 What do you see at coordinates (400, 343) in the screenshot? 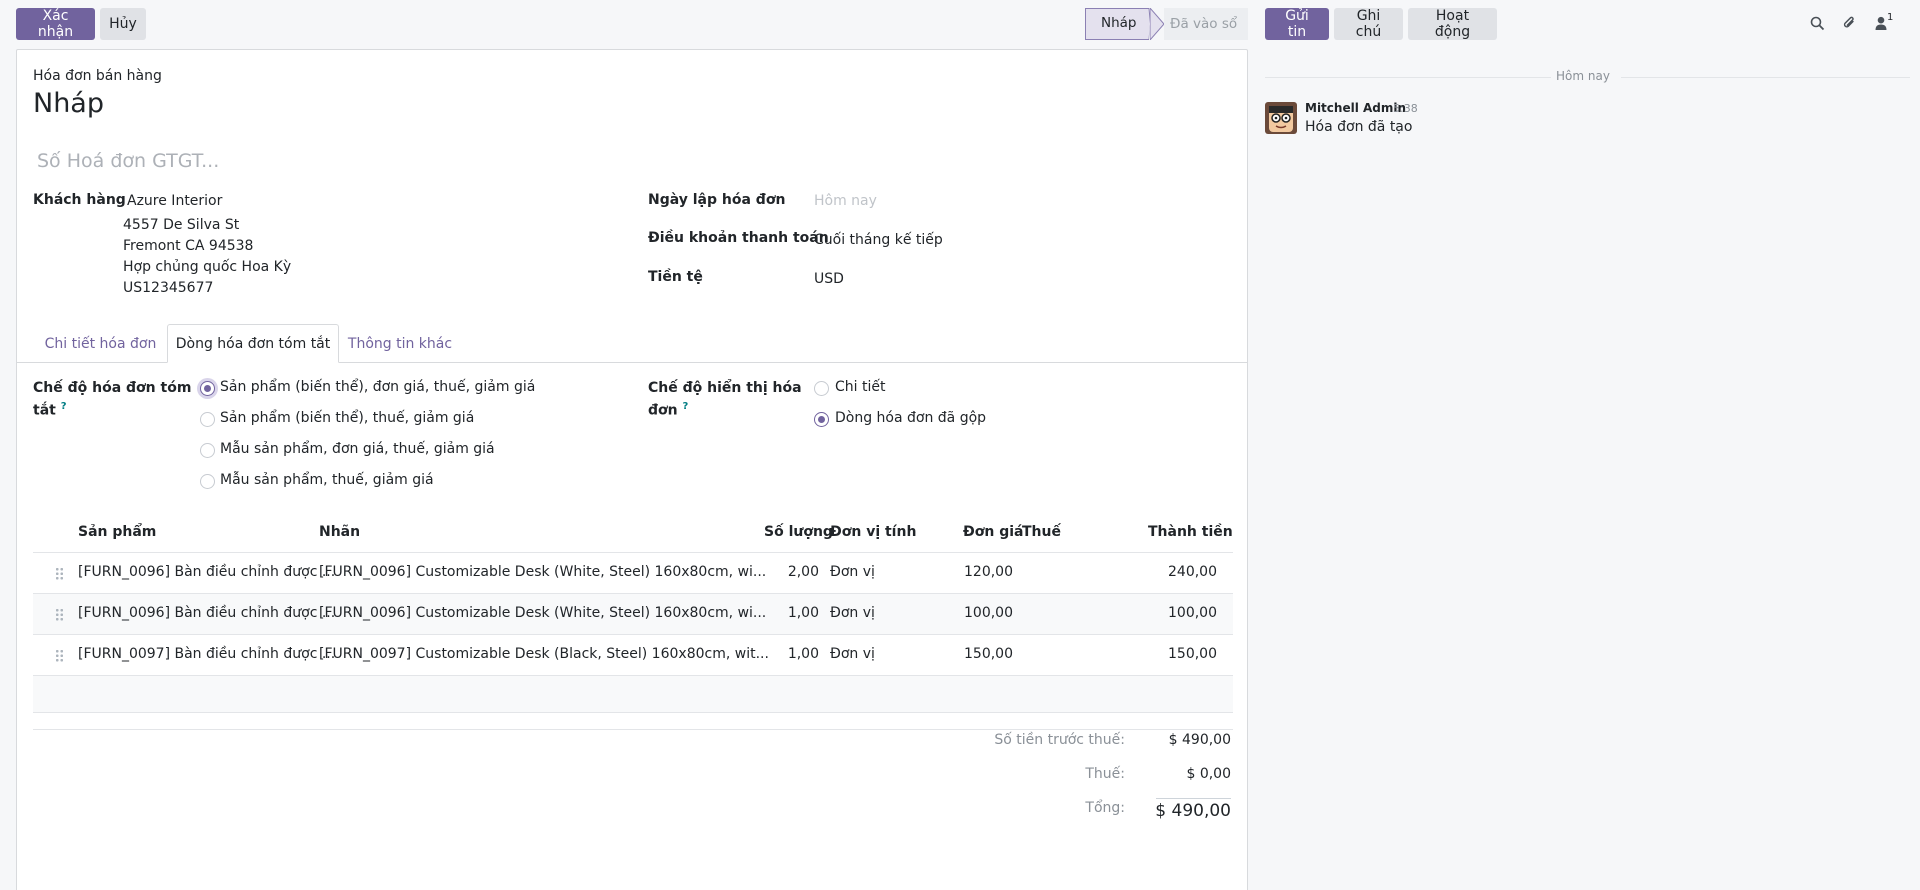
I see `tab-other-info: Thông tin khác` at bounding box center [400, 343].